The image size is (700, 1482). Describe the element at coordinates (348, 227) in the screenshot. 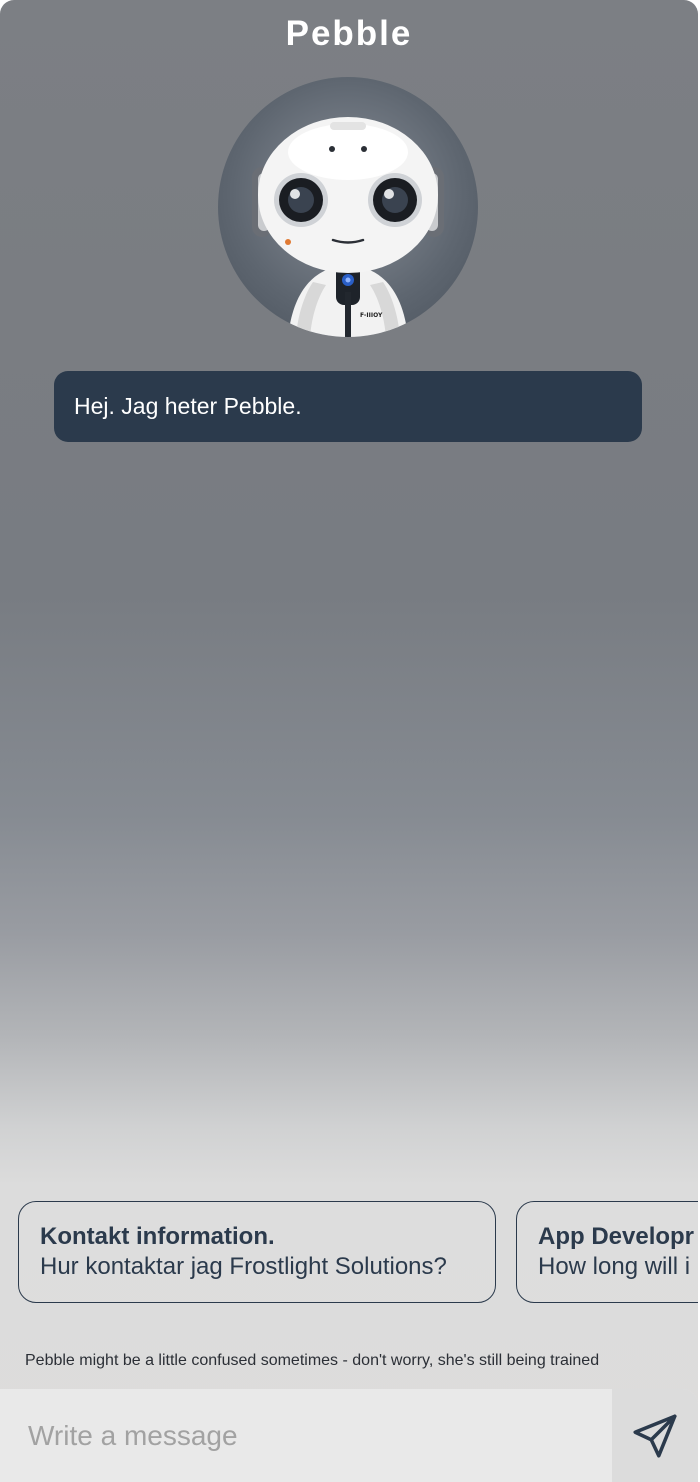

I see `robot-illustration: F-IIIOY` at that location.